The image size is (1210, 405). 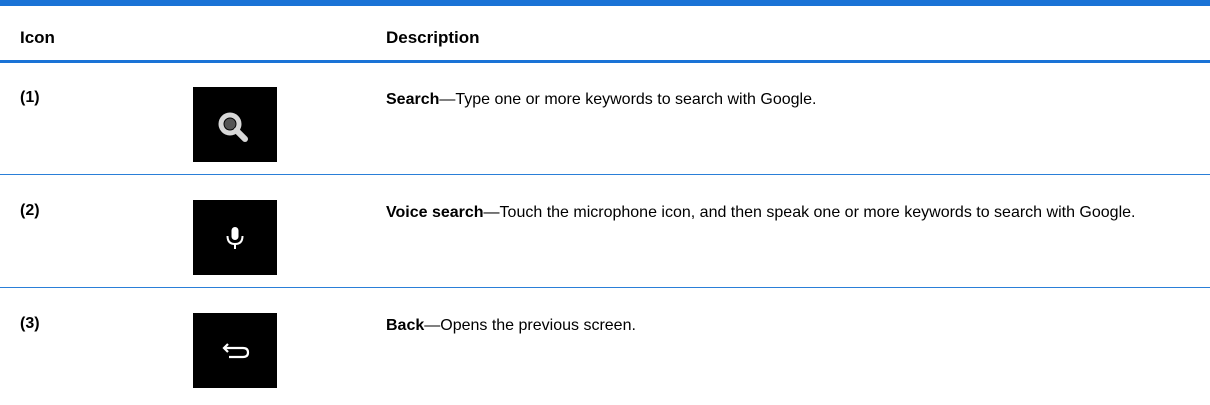 I want to click on header-description: Description, so click(x=433, y=37).